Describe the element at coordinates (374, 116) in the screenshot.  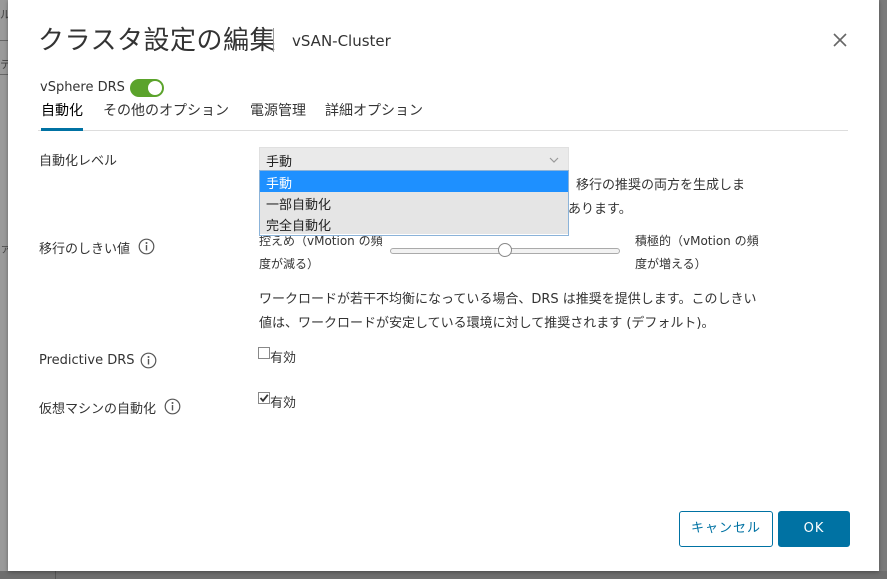
I see `tab-advanced-options: 詳細オプション` at that location.